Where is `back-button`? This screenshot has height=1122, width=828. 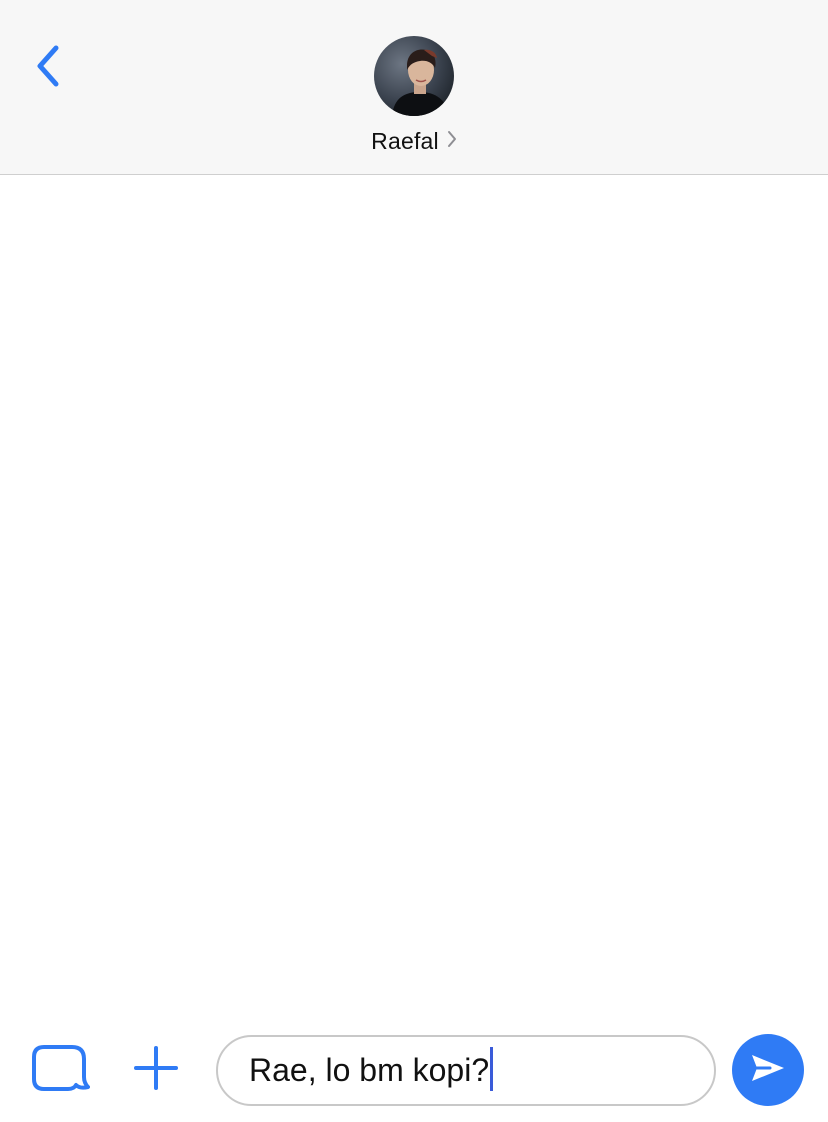
back-button is located at coordinates (47, 68).